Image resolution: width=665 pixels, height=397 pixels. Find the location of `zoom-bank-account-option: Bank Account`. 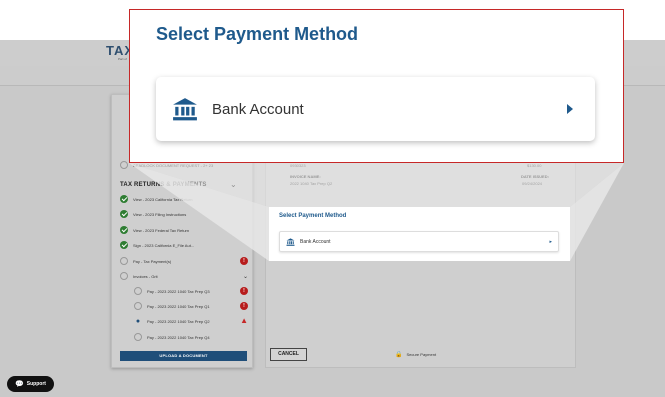

zoom-bank-account-option: Bank Account is located at coordinates (375, 109).